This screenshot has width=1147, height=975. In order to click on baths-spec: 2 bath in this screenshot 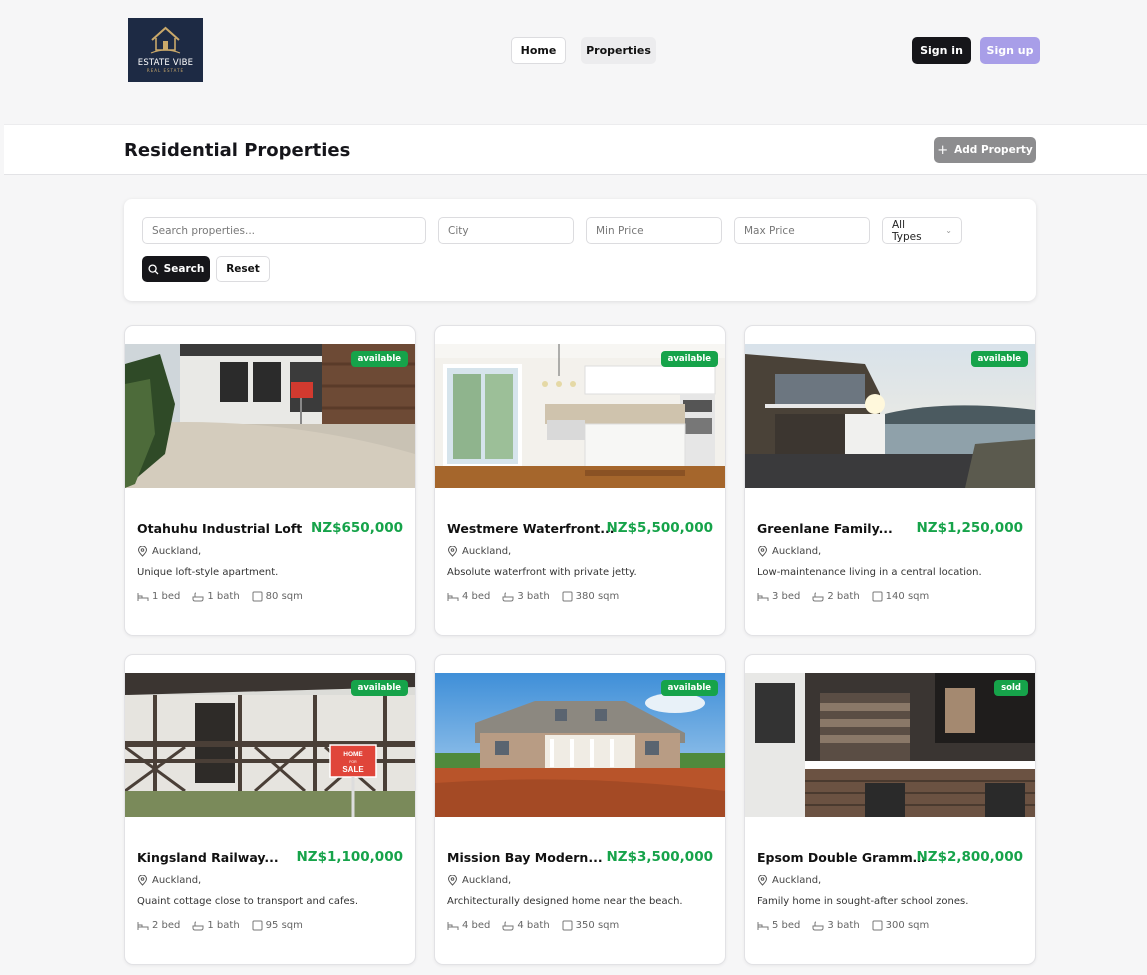, I will do `click(836, 596)`.